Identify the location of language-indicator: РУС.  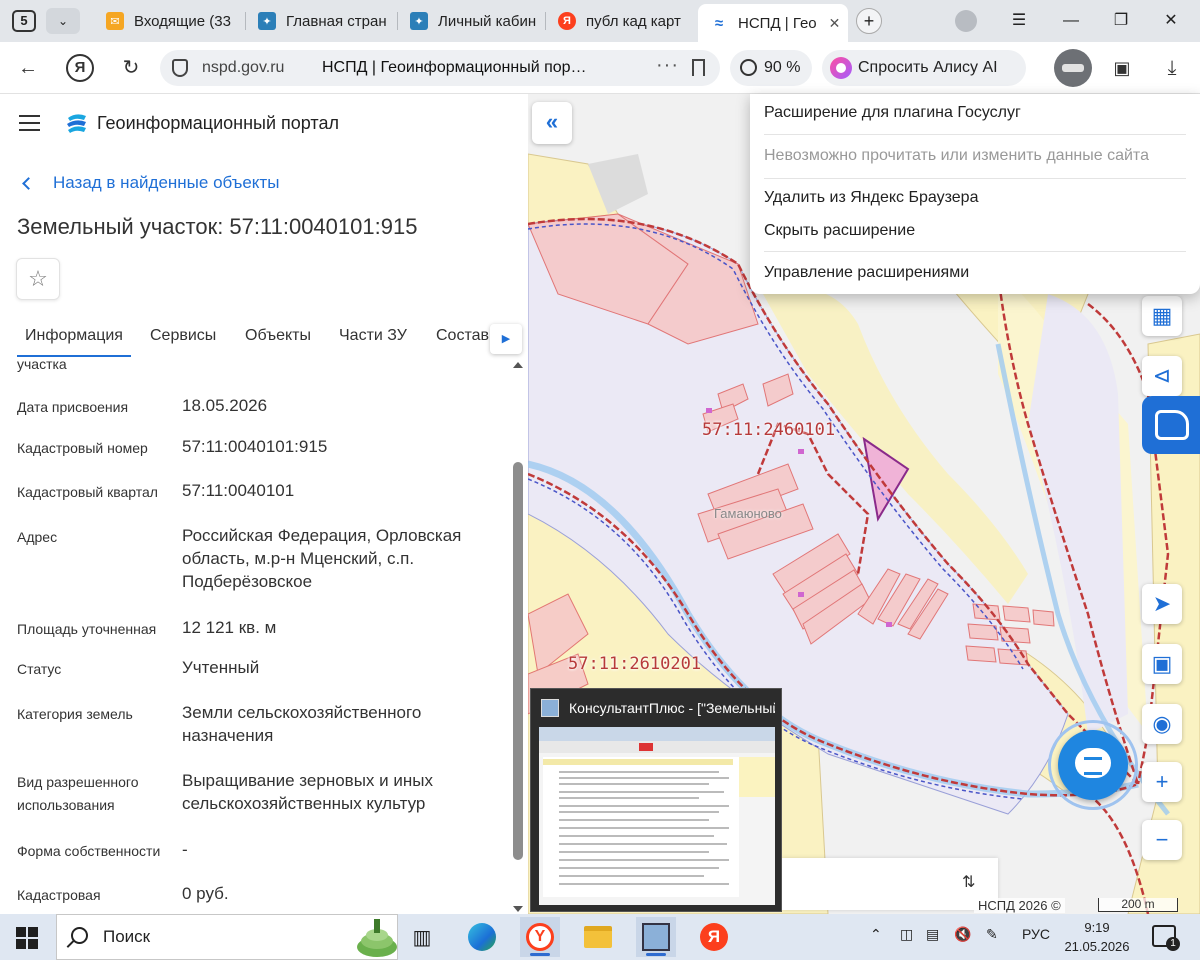
(1036, 934).